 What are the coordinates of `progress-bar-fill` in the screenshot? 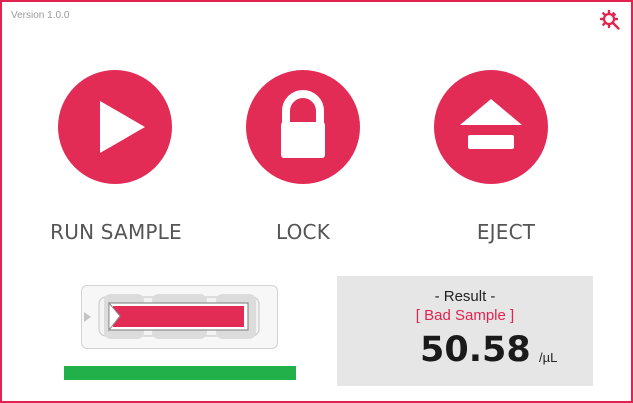 It's located at (180, 373).